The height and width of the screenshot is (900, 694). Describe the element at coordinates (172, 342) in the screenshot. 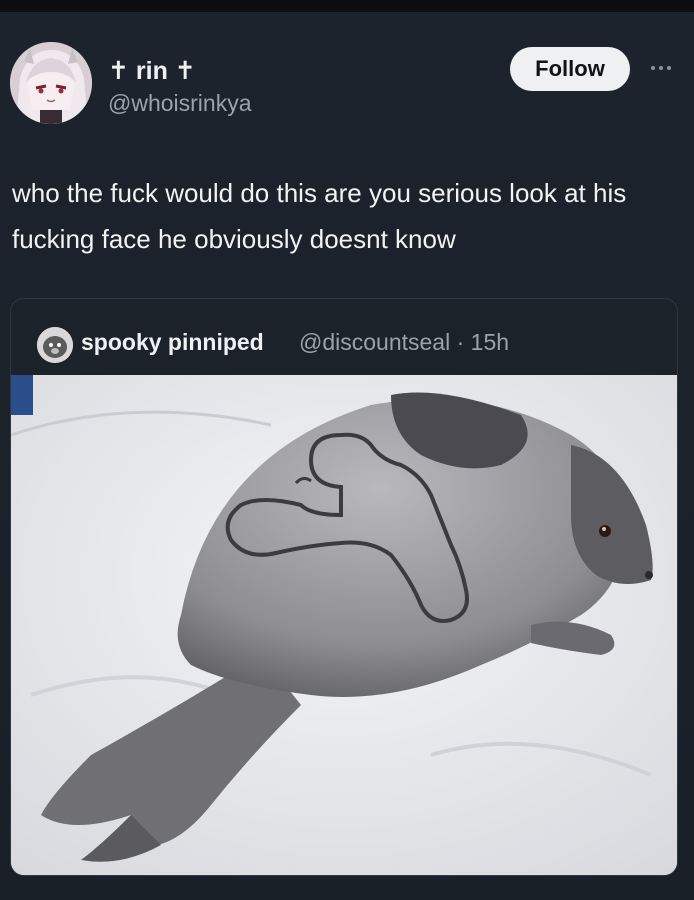

I see `quoted-author-display-name: spooky pinniped` at that location.